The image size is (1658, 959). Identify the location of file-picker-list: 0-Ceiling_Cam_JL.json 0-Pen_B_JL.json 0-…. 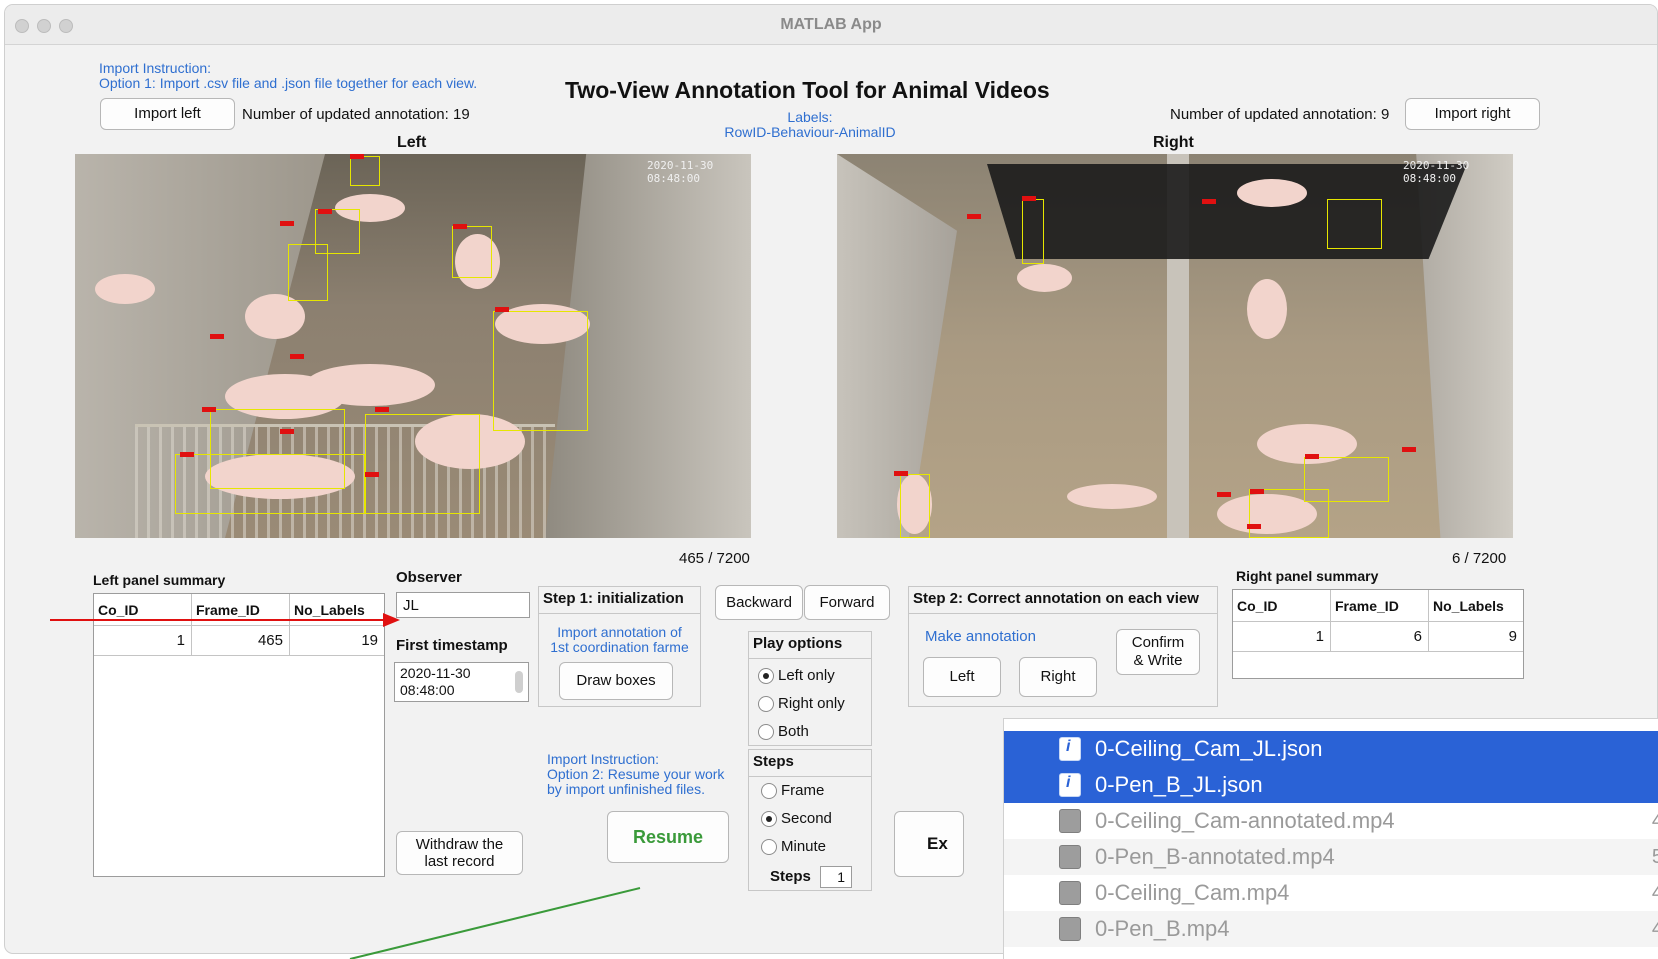
(1330, 838).